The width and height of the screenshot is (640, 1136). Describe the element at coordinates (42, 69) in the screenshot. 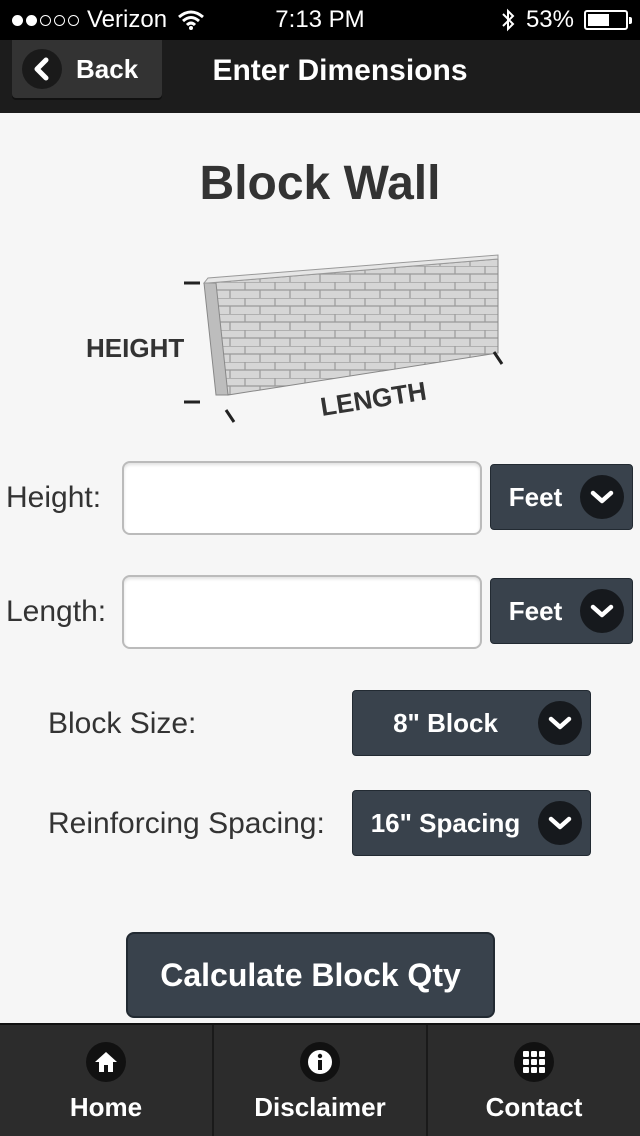

I see `chevron-left-icon` at that location.